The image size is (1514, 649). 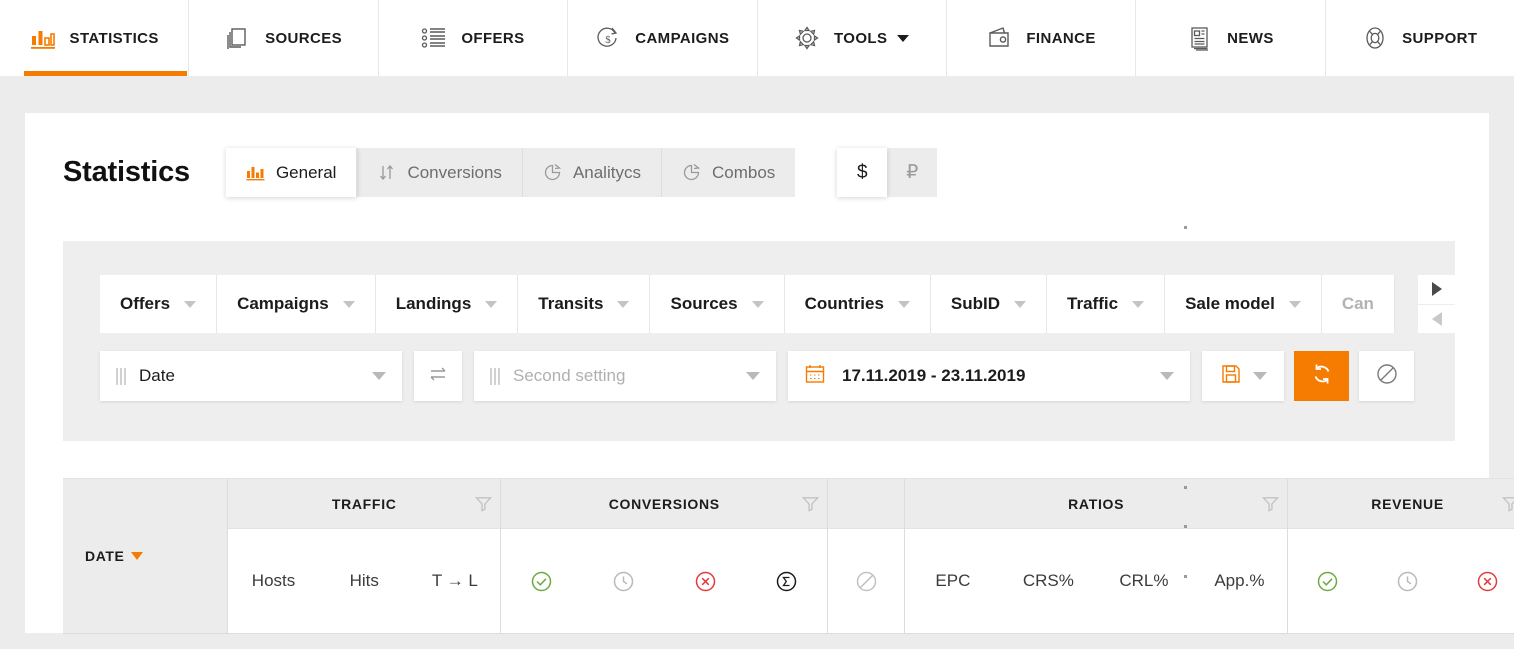 What do you see at coordinates (251, 376) in the screenshot?
I see `grouping-first-select: Date` at bounding box center [251, 376].